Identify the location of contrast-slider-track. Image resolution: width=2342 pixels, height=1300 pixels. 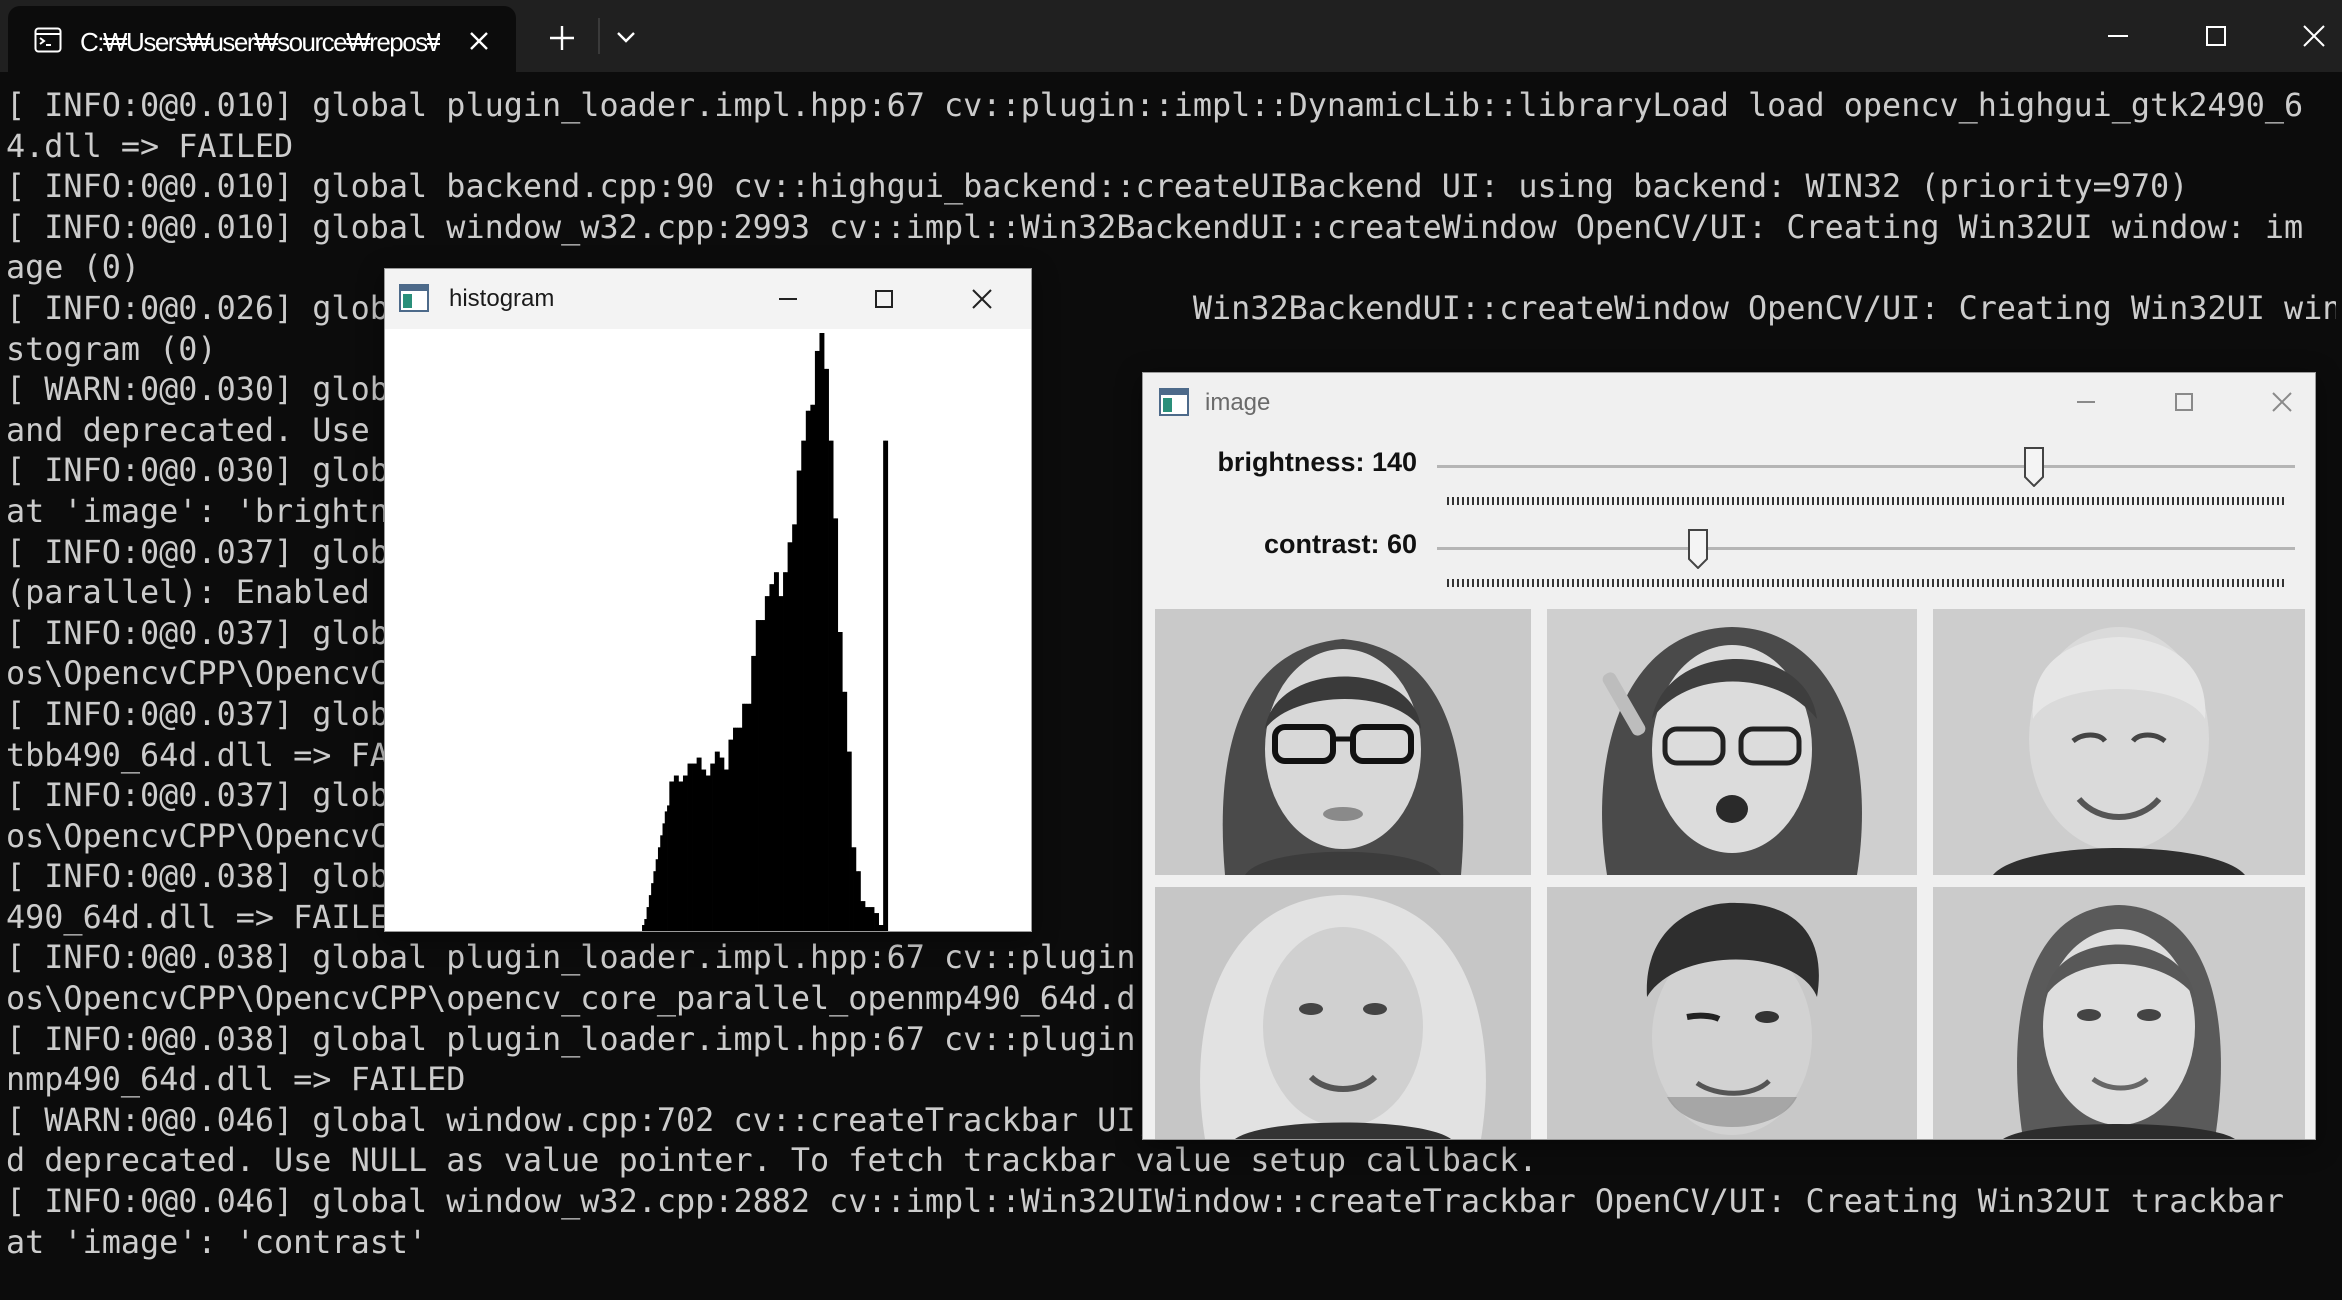
(1866, 548).